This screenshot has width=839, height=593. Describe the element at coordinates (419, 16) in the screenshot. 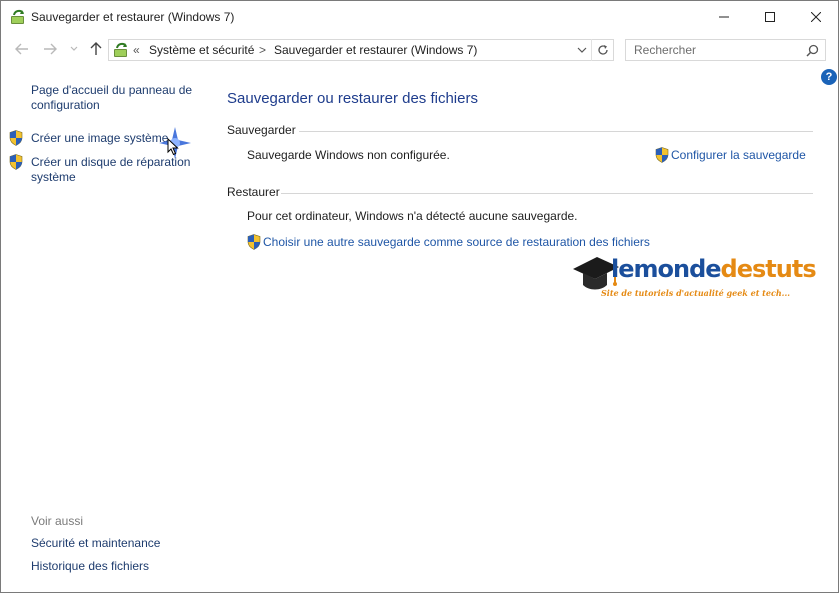

I see `title-bar: Sauvegarder et restaurer (Windows 7)` at that location.